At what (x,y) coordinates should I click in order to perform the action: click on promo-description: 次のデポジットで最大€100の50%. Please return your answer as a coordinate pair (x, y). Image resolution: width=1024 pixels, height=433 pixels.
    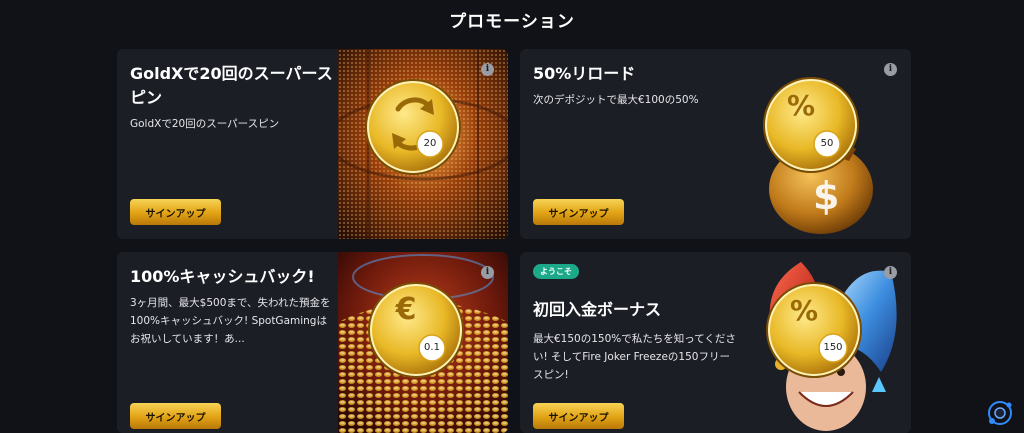
    Looking at the image, I should click on (616, 100).